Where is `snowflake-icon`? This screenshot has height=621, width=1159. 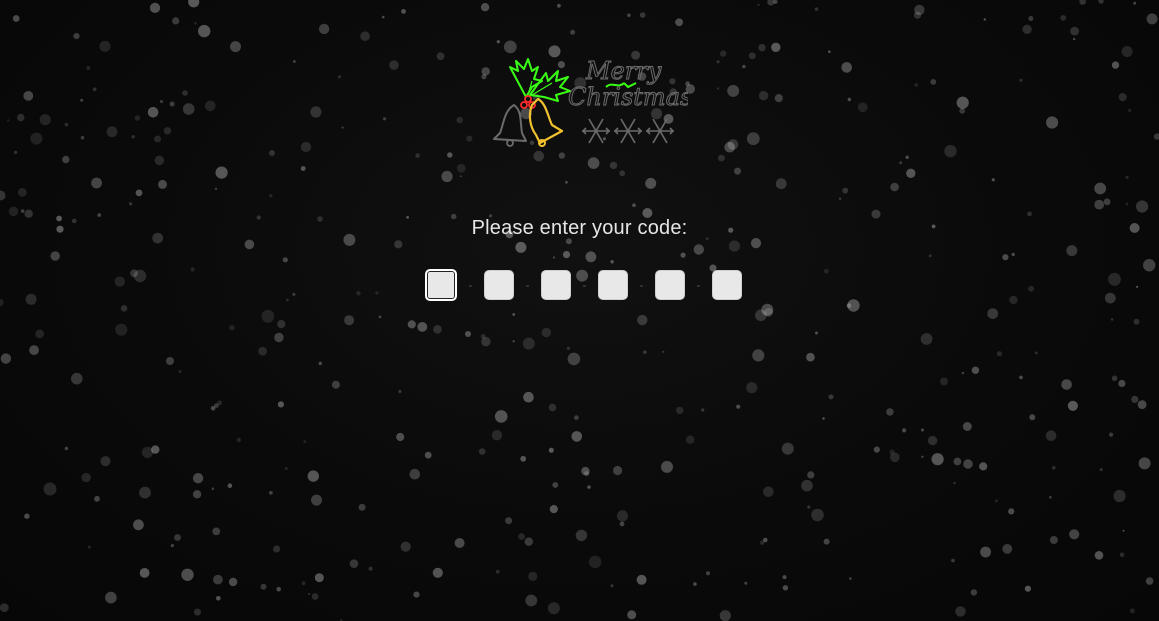
snowflake-icon is located at coordinates (628, 131).